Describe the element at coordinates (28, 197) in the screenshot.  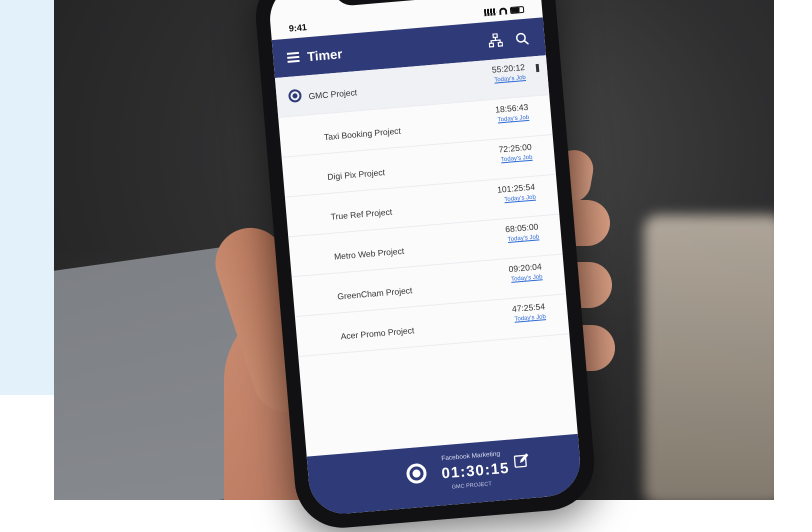
I see `background-panel-left` at that location.